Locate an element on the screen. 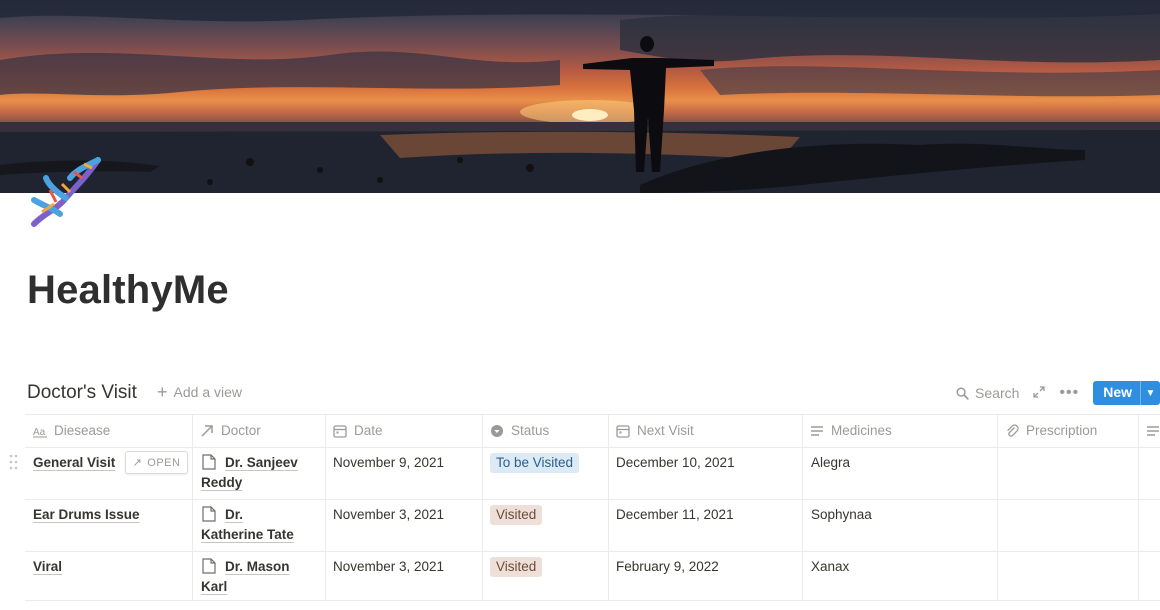  column-header-doctor: Doctor is located at coordinates (258, 430).